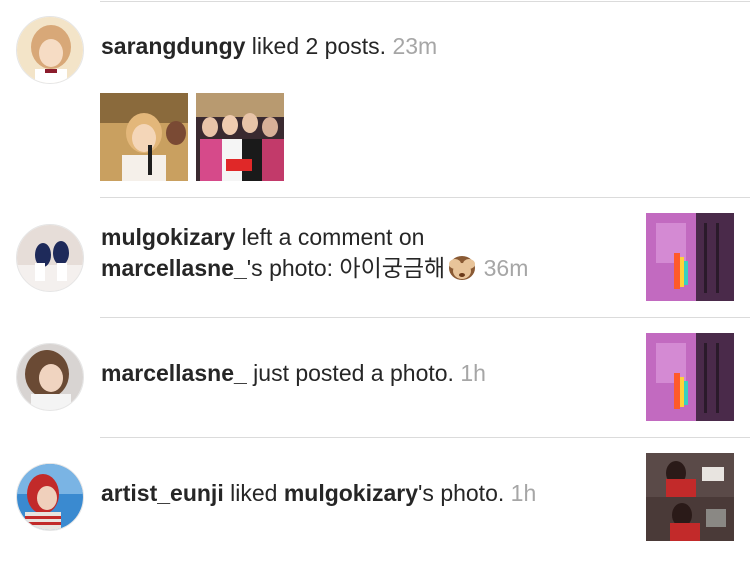  What do you see at coordinates (464, 493) in the screenshot?
I see `action-text: 's photo.` at bounding box center [464, 493].